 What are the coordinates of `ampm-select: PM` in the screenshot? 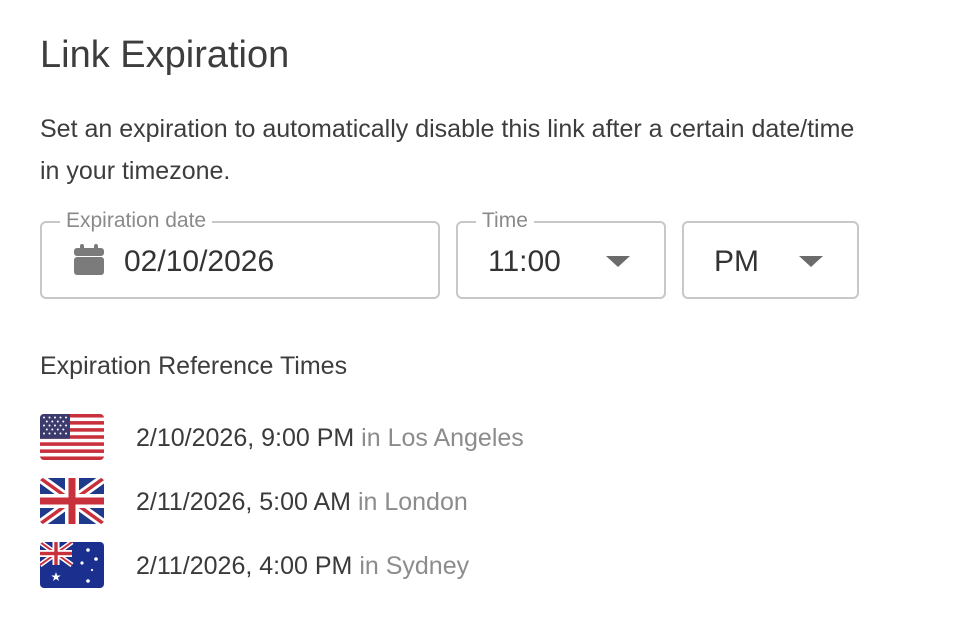 It's located at (770, 260).